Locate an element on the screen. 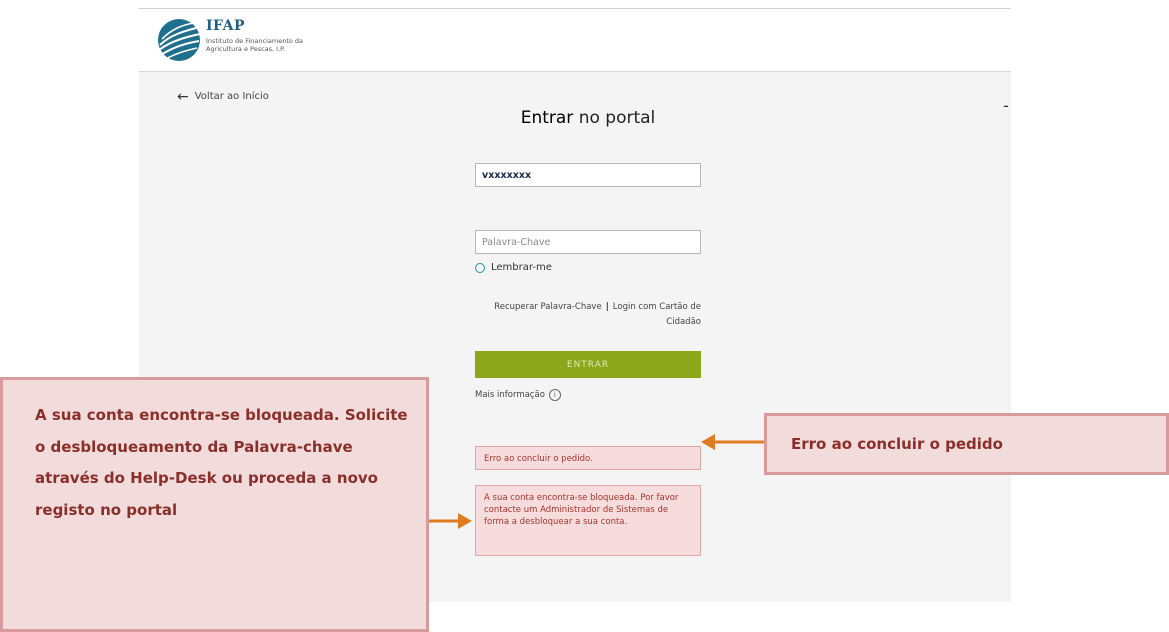 This screenshot has width=1169, height=632. annotation-arrows is located at coordinates (596, 481).